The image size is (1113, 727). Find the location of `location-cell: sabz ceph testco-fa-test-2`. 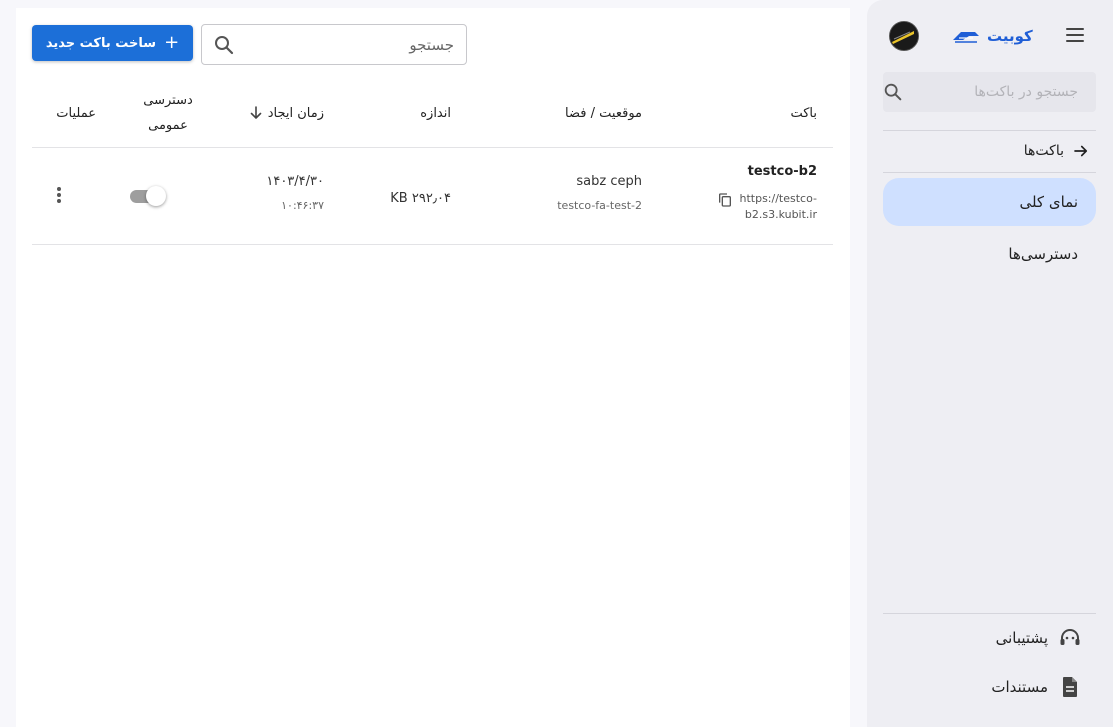

location-cell: sabz ceph testco-fa-test-2 is located at coordinates (599, 193).